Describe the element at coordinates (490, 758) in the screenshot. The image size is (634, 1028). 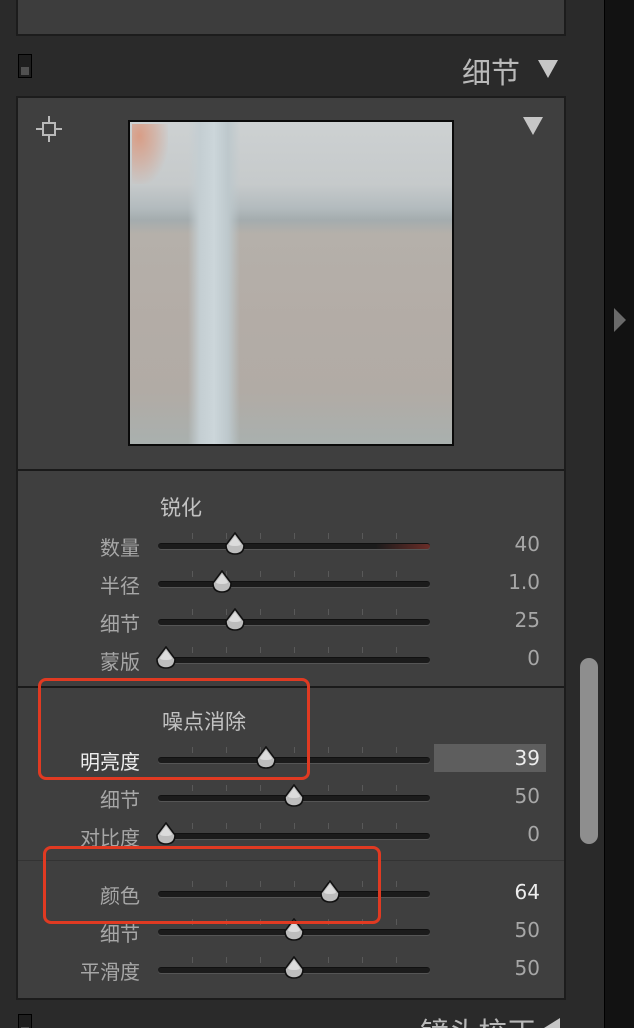
I see `luminance-value: 39` at that location.